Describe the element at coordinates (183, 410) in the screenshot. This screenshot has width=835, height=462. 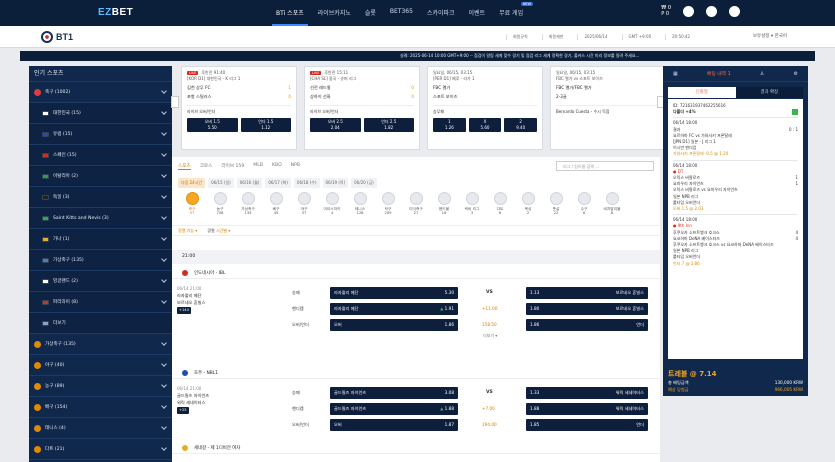
I see `more-markets-badge: +25` at that location.